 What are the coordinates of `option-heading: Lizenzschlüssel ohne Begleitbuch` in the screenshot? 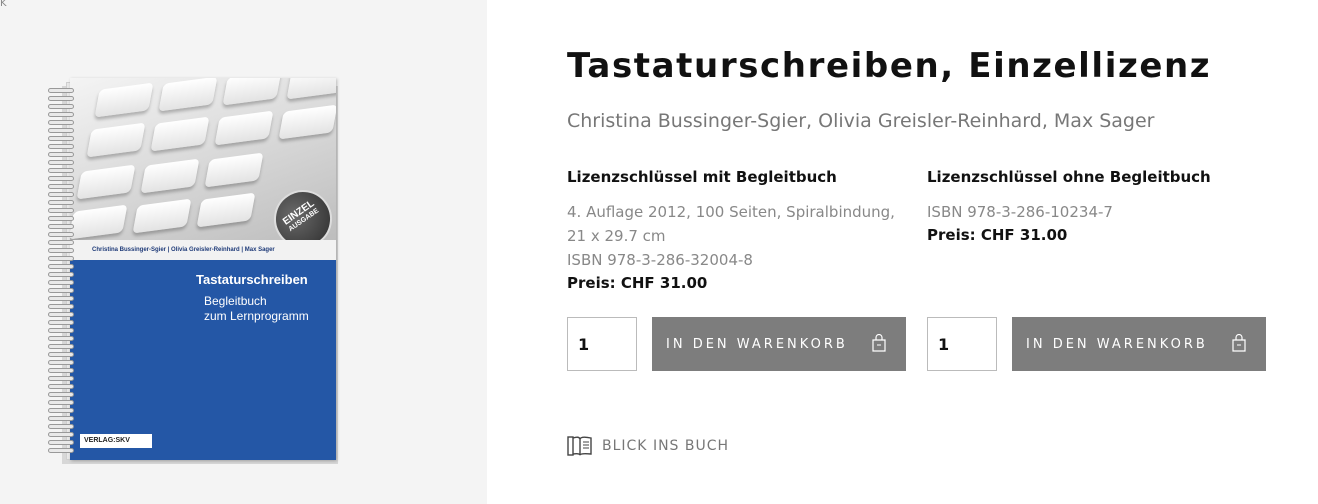 It's located at (1069, 177).